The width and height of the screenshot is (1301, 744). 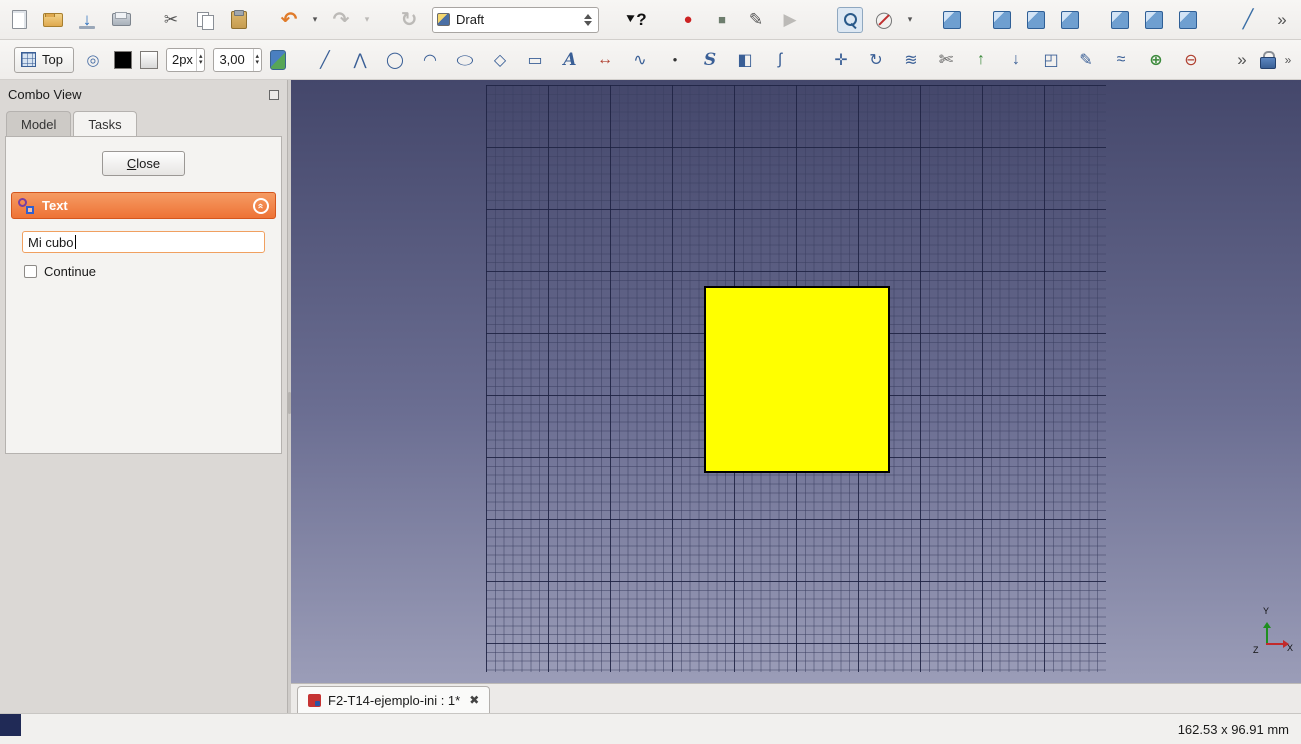 I want to click on draft-ellipse-icon: ◯, so click(x=465, y=59).